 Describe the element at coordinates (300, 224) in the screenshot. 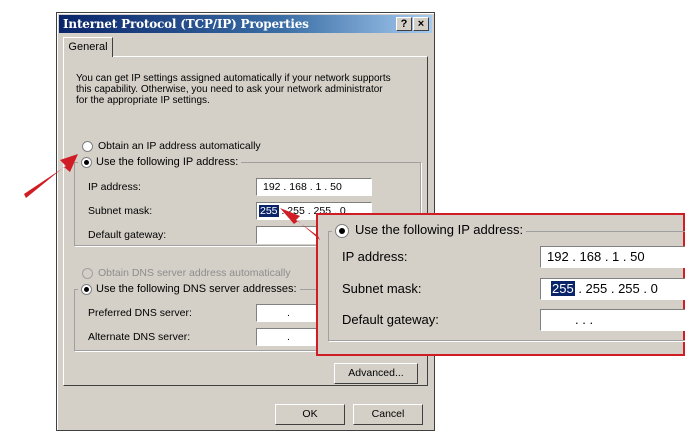

I see `arrow-to-subnet` at that location.